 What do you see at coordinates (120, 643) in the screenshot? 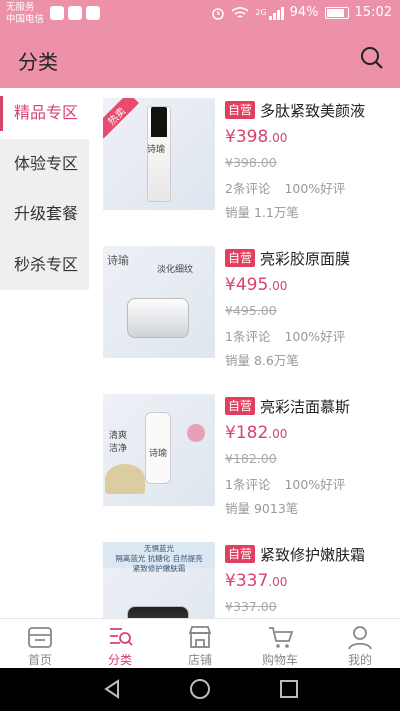
I see `tab-category: 分类` at bounding box center [120, 643].